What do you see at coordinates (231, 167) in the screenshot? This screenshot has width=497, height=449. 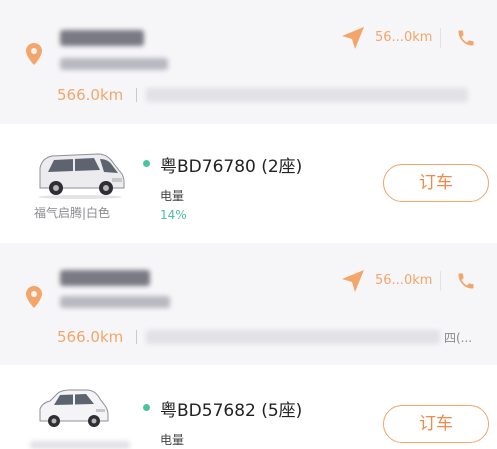 I see `car-plate: 粤BD76780 (2座)` at bounding box center [231, 167].